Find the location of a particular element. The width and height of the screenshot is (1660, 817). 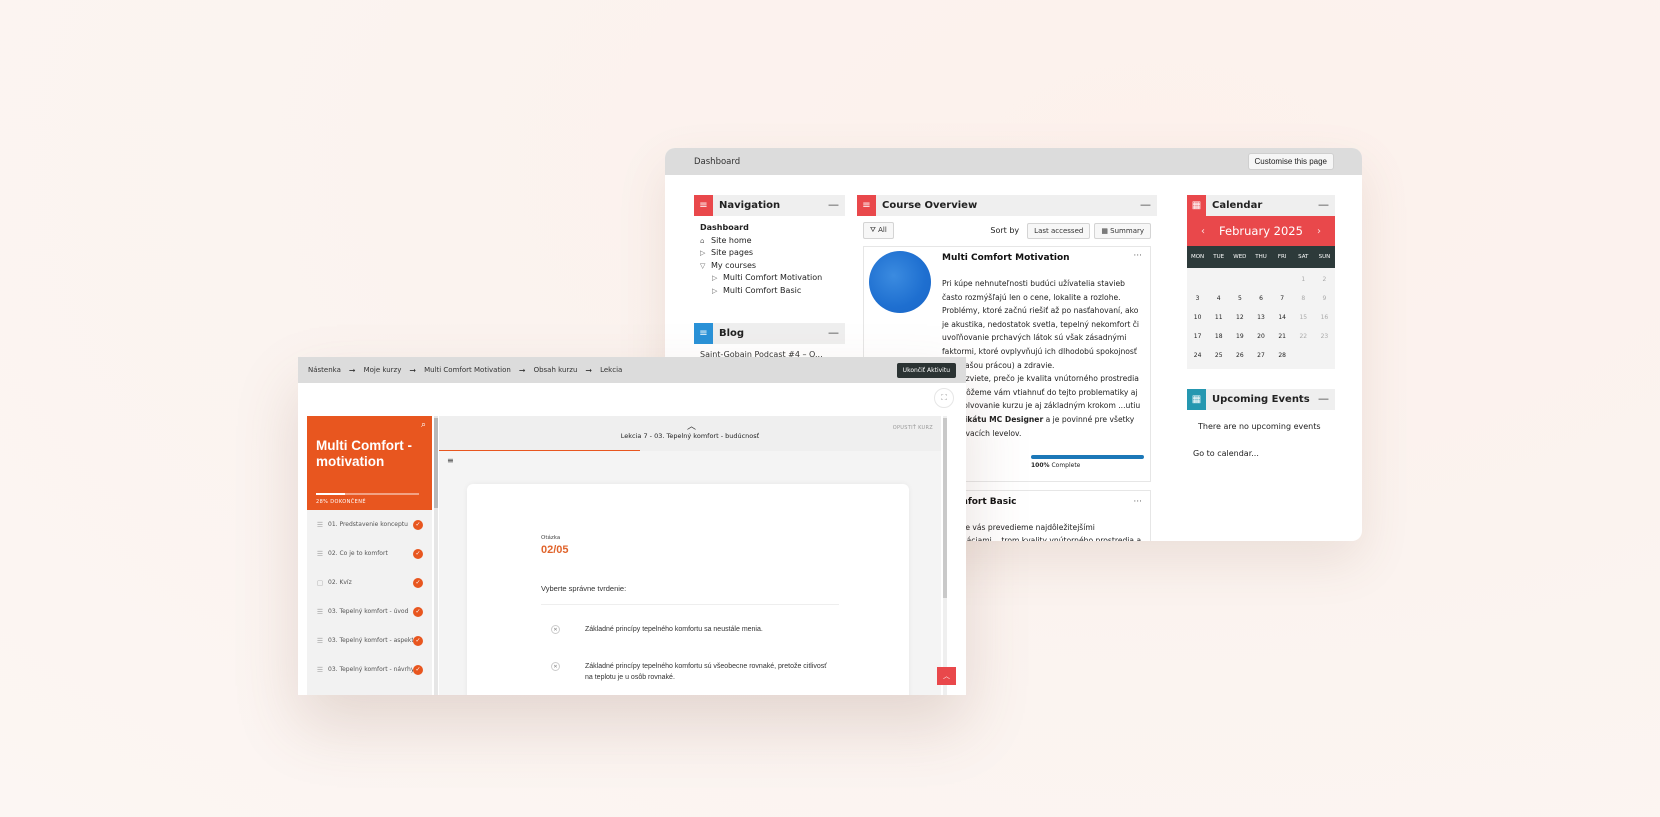

calendar-day: 16 is located at coordinates (1324, 317).